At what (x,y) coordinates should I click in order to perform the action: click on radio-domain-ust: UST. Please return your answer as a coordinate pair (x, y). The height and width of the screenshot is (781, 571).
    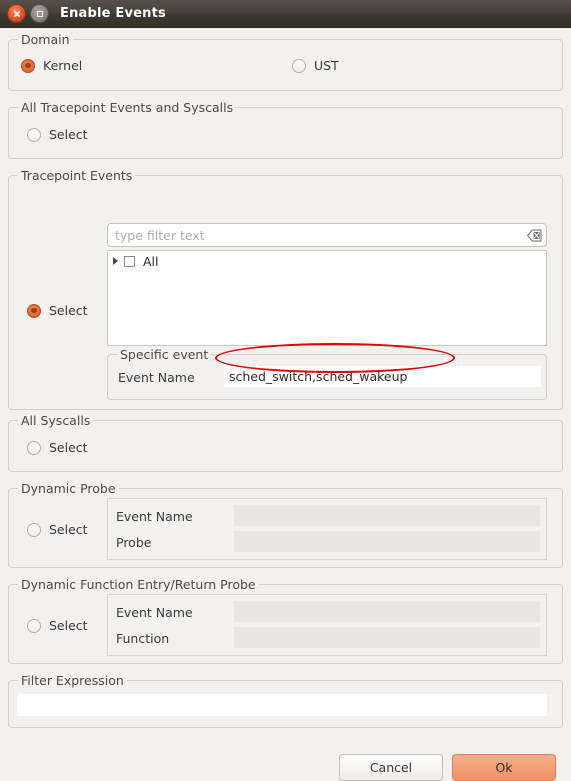
    Looking at the image, I should click on (315, 65).